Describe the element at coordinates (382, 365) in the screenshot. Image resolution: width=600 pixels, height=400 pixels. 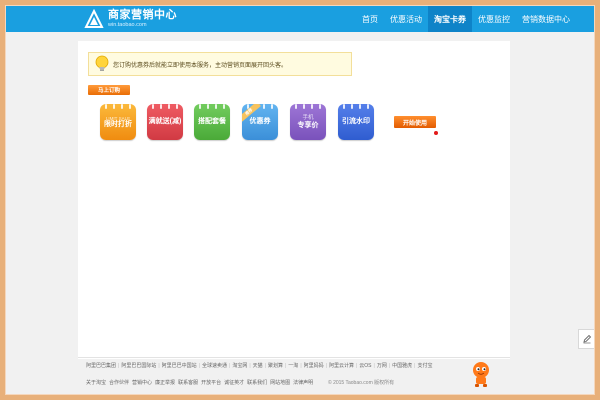
I see `footer-link: 万网` at that location.